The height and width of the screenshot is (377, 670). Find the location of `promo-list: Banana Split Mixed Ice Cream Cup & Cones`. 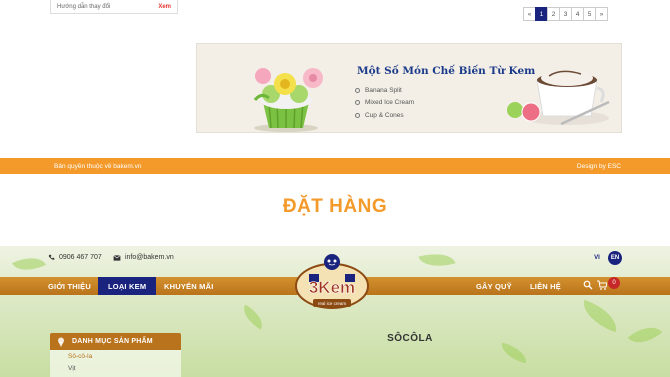

promo-list: Banana Split Mixed Ice Cream Cup & Cones is located at coordinates (384, 103).